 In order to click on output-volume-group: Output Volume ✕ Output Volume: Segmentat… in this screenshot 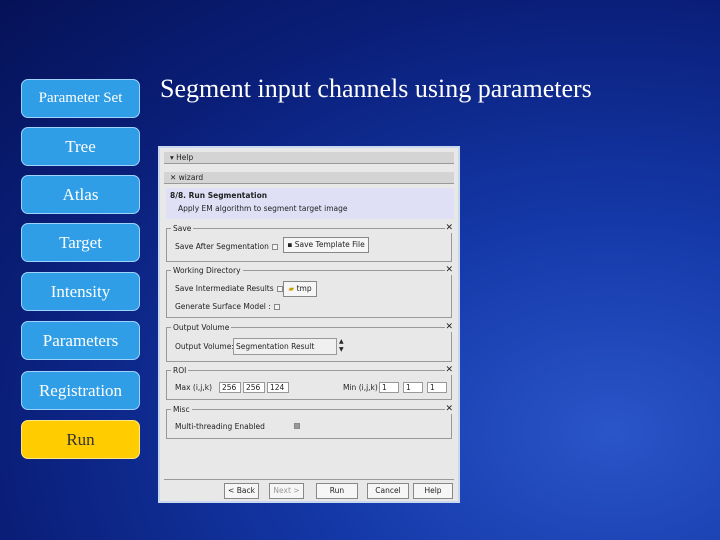, I will do `click(309, 342)`.